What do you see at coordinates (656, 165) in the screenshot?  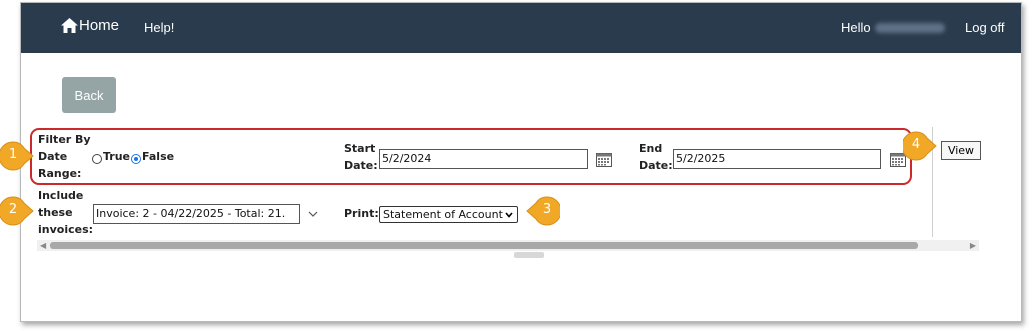 I see `end-label-line2: Date:` at bounding box center [656, 165].